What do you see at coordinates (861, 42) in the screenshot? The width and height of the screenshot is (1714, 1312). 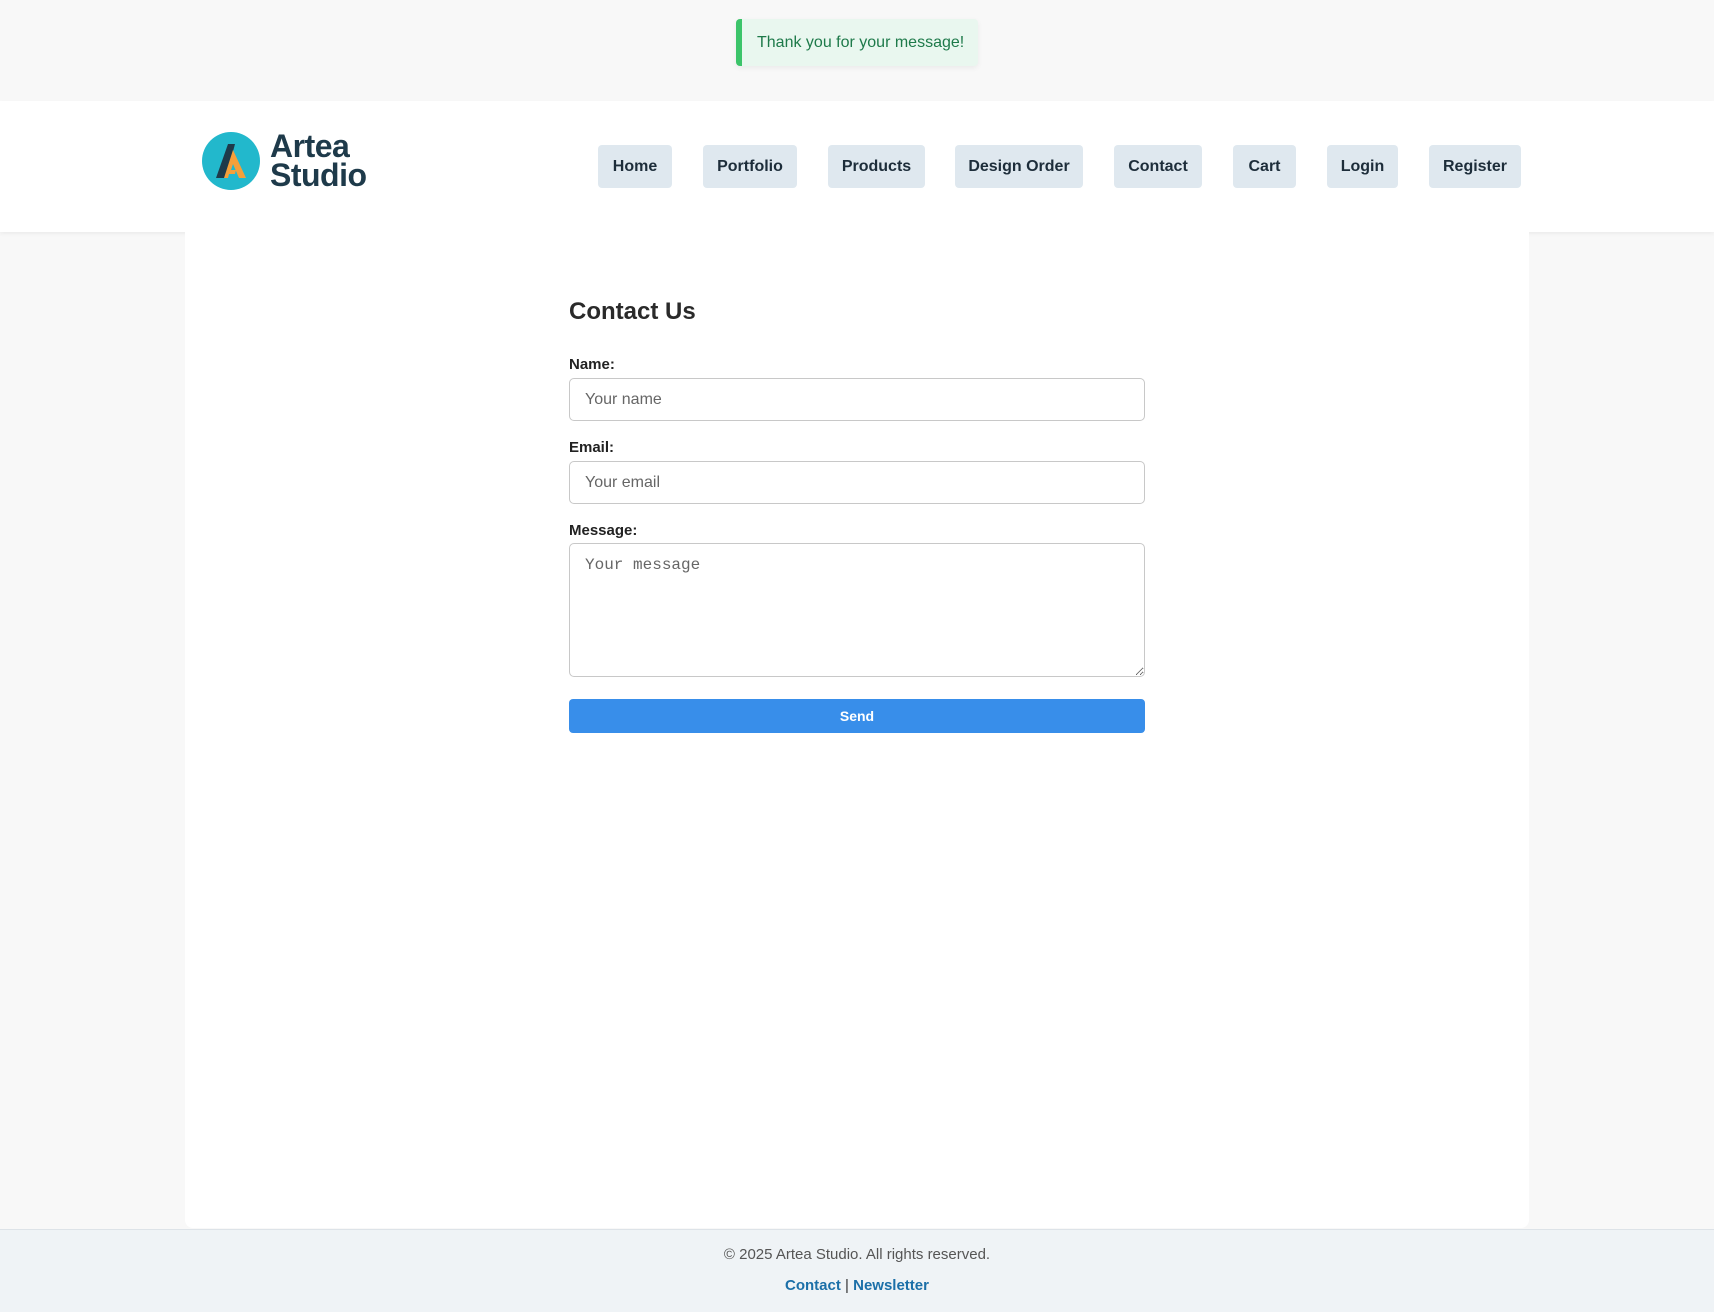 I see `flash-message-text: Thank you for your message!` at bounding box center [861, 42].